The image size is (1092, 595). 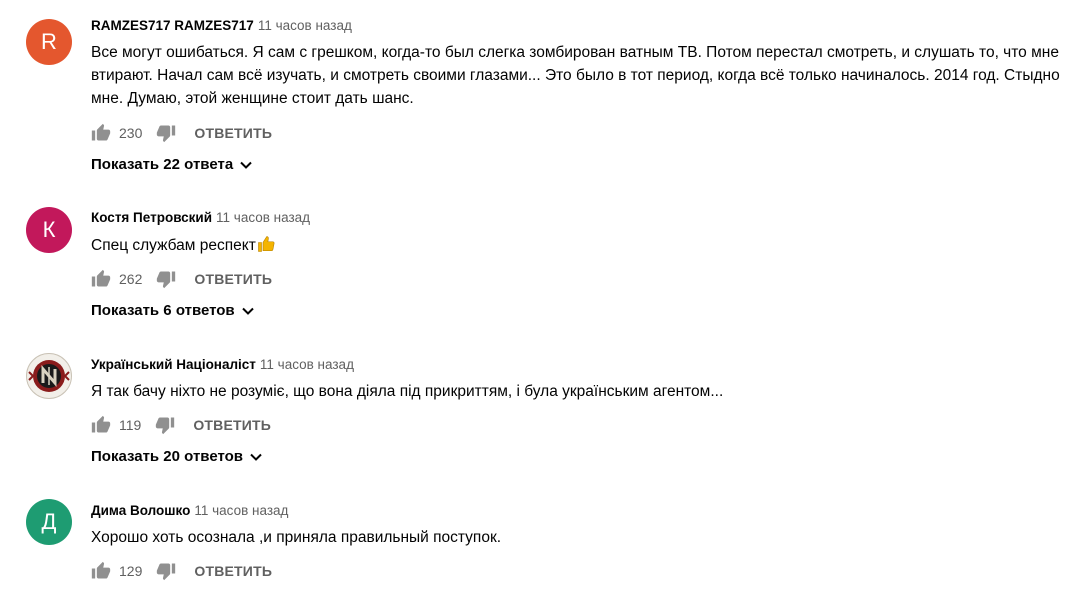 I want to click on comment-actions: 129 ОТВЕТИТЬ, so click(x=181, y=571).